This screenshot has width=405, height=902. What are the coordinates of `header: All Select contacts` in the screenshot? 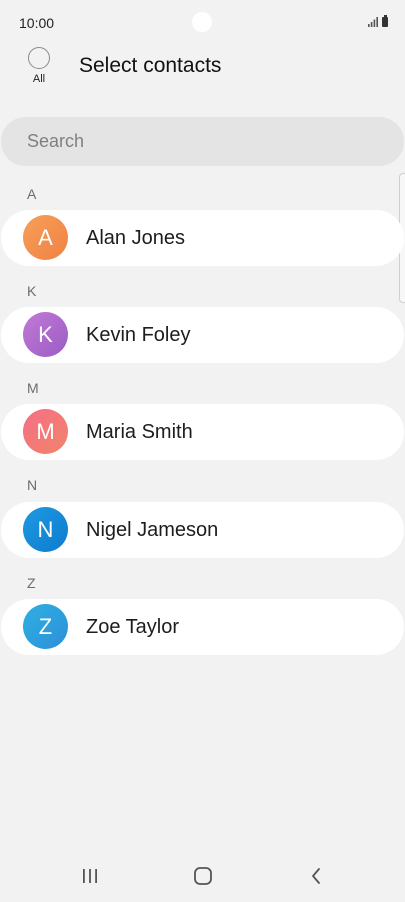 It's located at (202, 69).